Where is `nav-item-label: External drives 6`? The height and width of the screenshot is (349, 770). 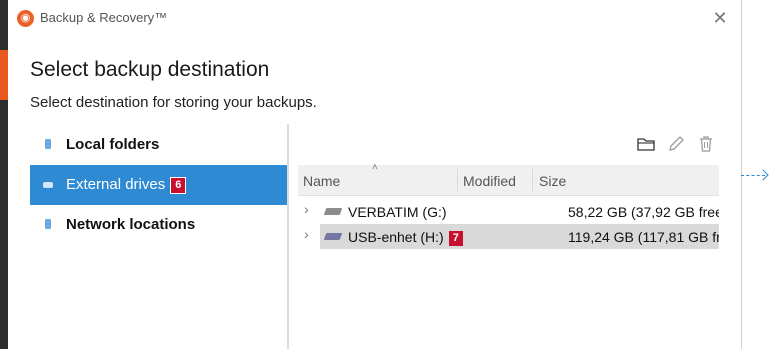
nav-item-label: External drives 6 is located at coordinates (126, 185).